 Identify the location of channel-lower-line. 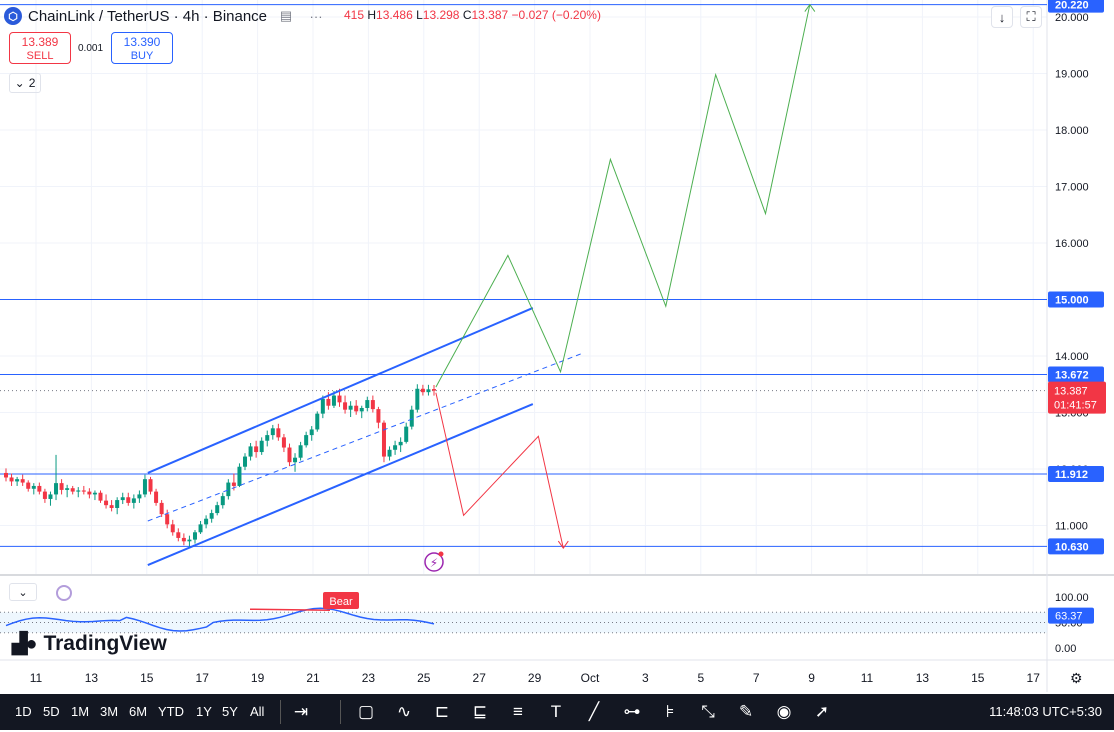
(340, 484).